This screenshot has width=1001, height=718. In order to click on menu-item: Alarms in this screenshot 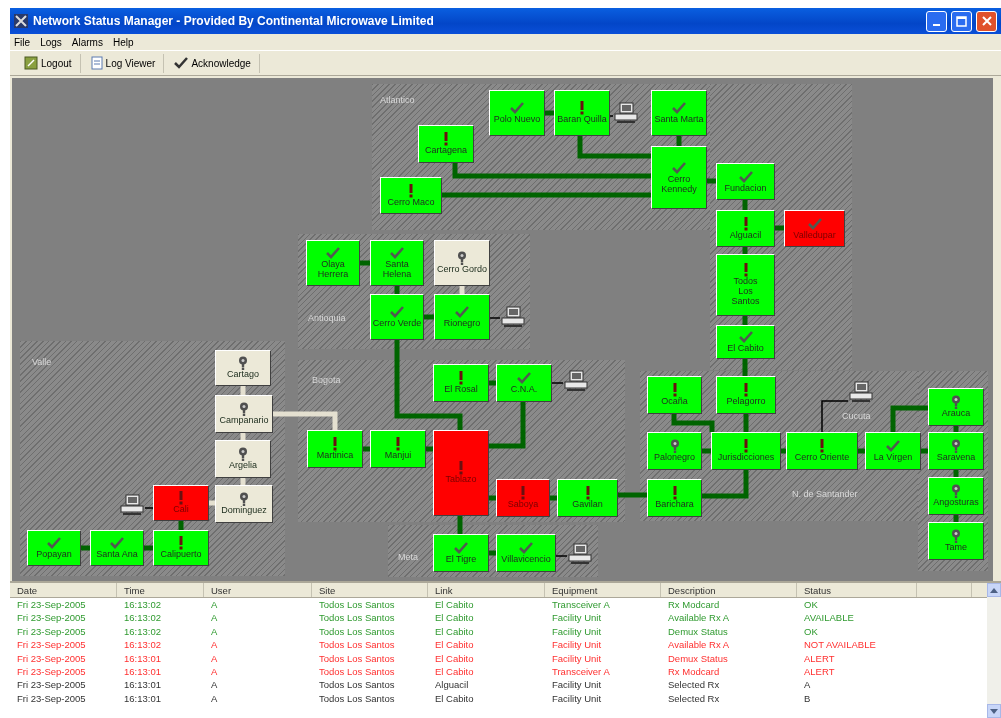, I will do `click(87, 42)`.